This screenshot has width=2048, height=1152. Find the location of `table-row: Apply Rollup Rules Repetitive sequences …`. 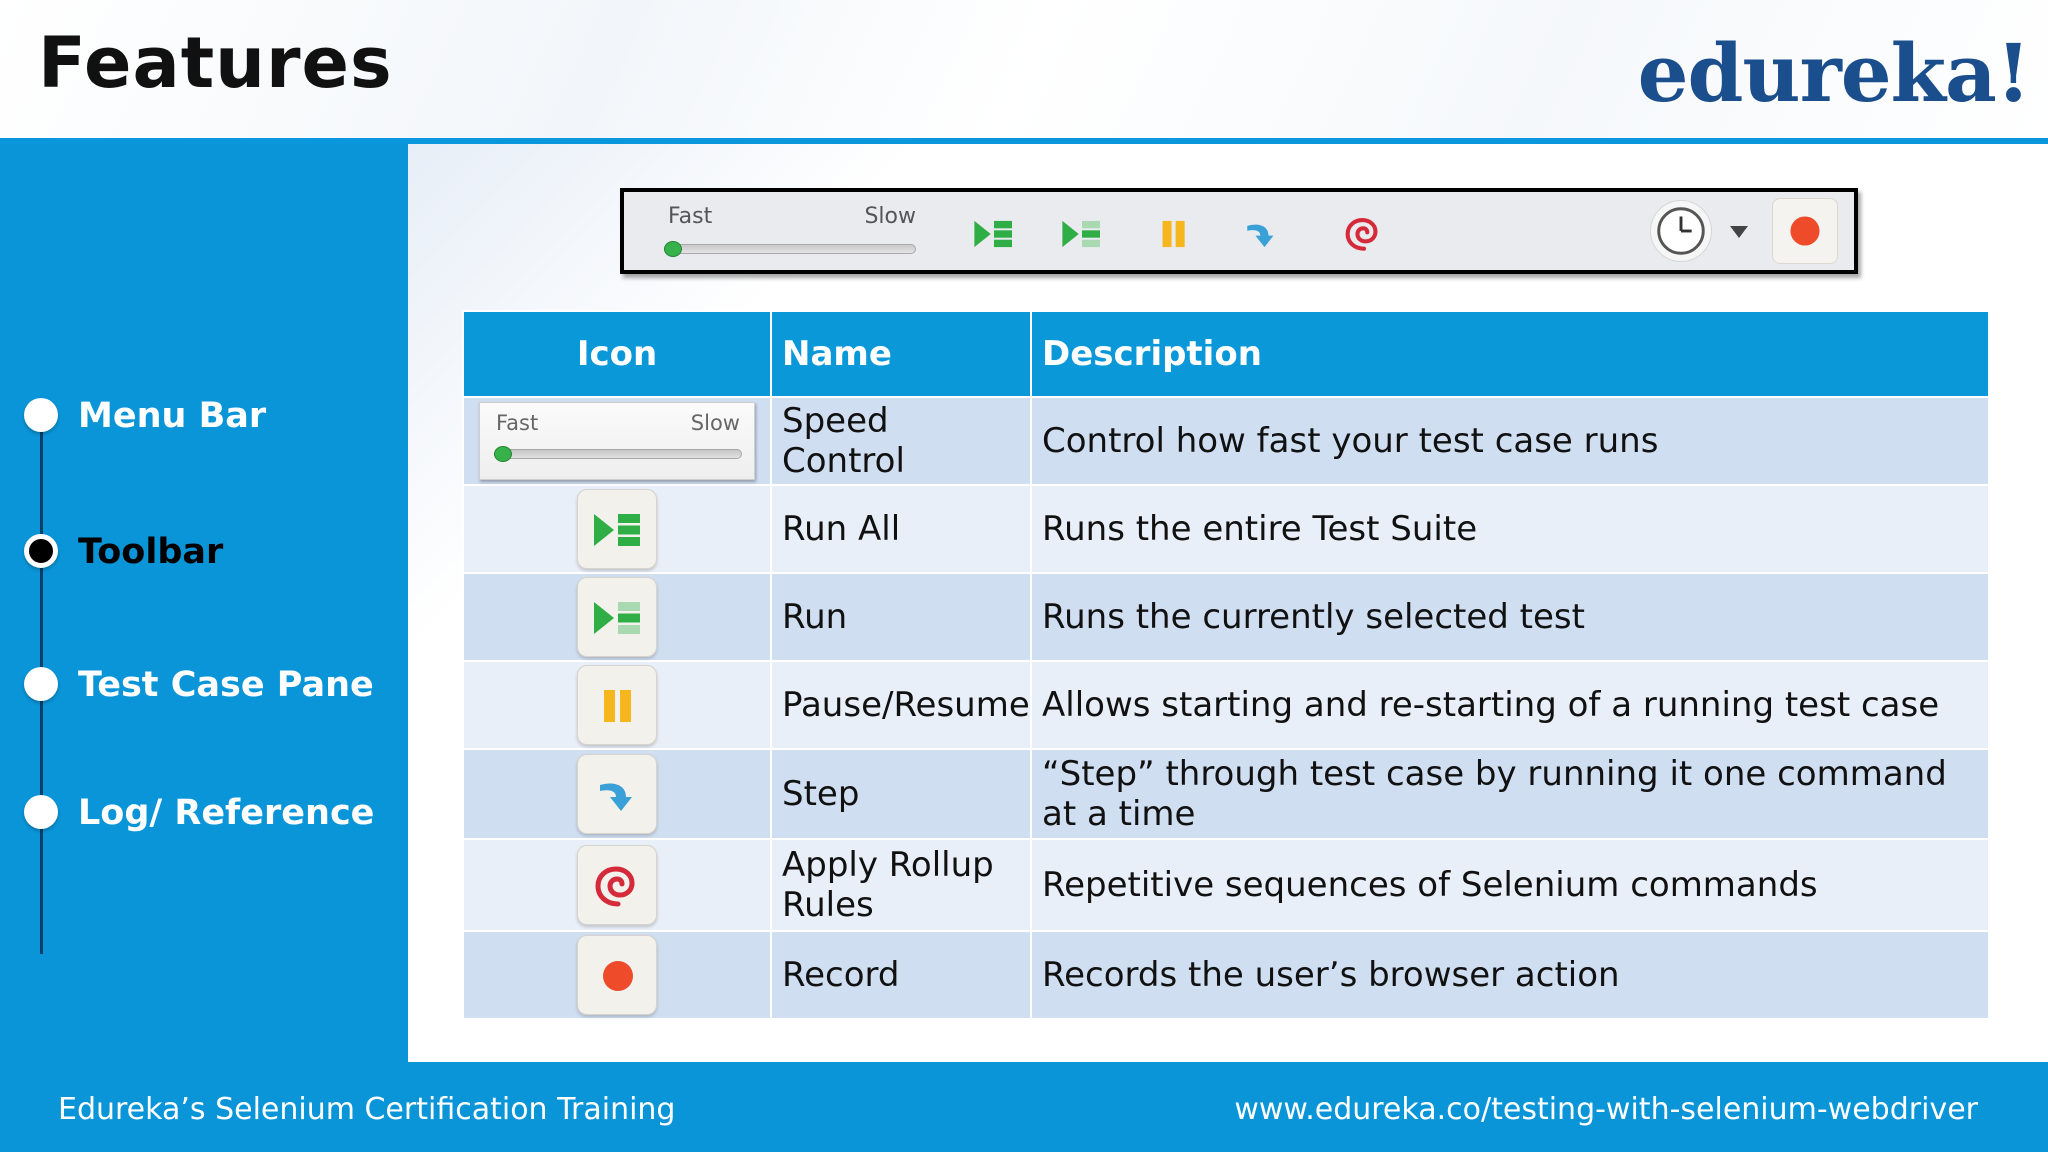

table-row: Apply Rollup Rules Repetitive sequences … is located at coordinates (1226, 885).